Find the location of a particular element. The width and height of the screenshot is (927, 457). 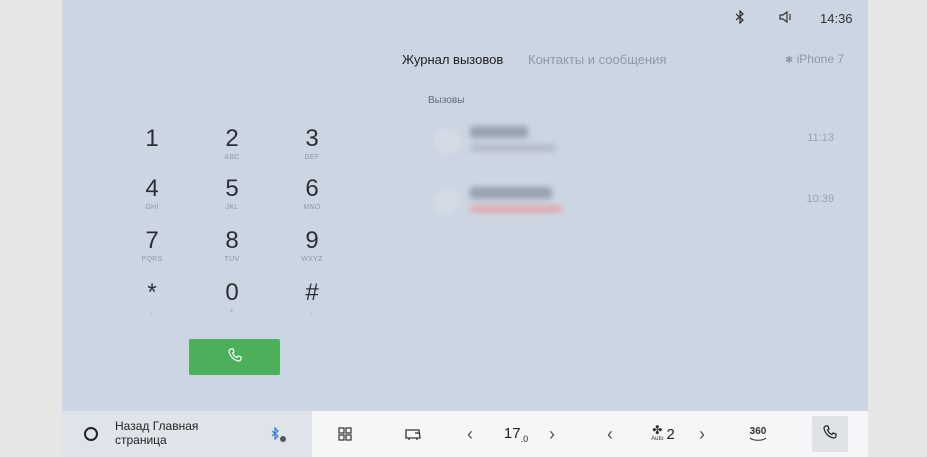

keypad-key: 2 ABC is located at coordinates (232, 143).